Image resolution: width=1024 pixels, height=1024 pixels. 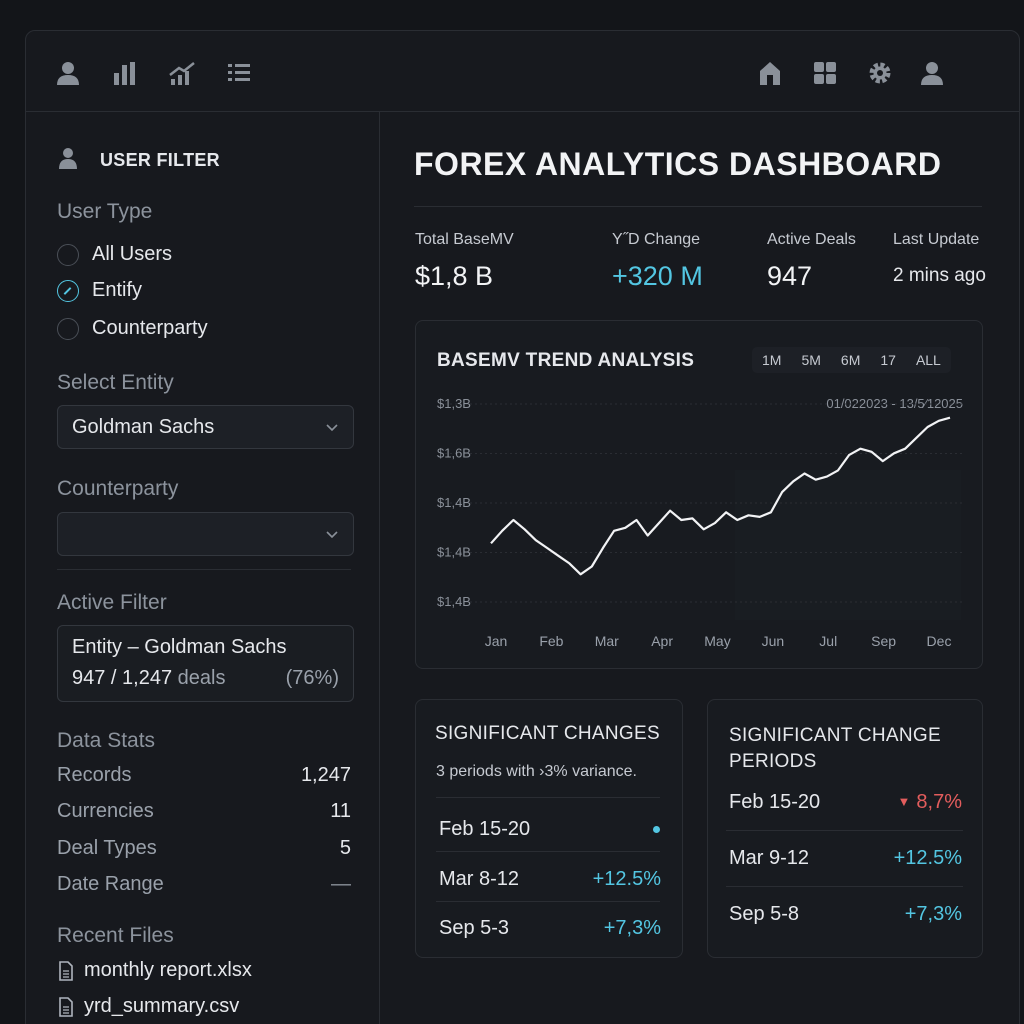 What do you see at coordinates (848, 545) in the screenshot?
I see `chart-shaded-region` at bounding box center [848, 545].